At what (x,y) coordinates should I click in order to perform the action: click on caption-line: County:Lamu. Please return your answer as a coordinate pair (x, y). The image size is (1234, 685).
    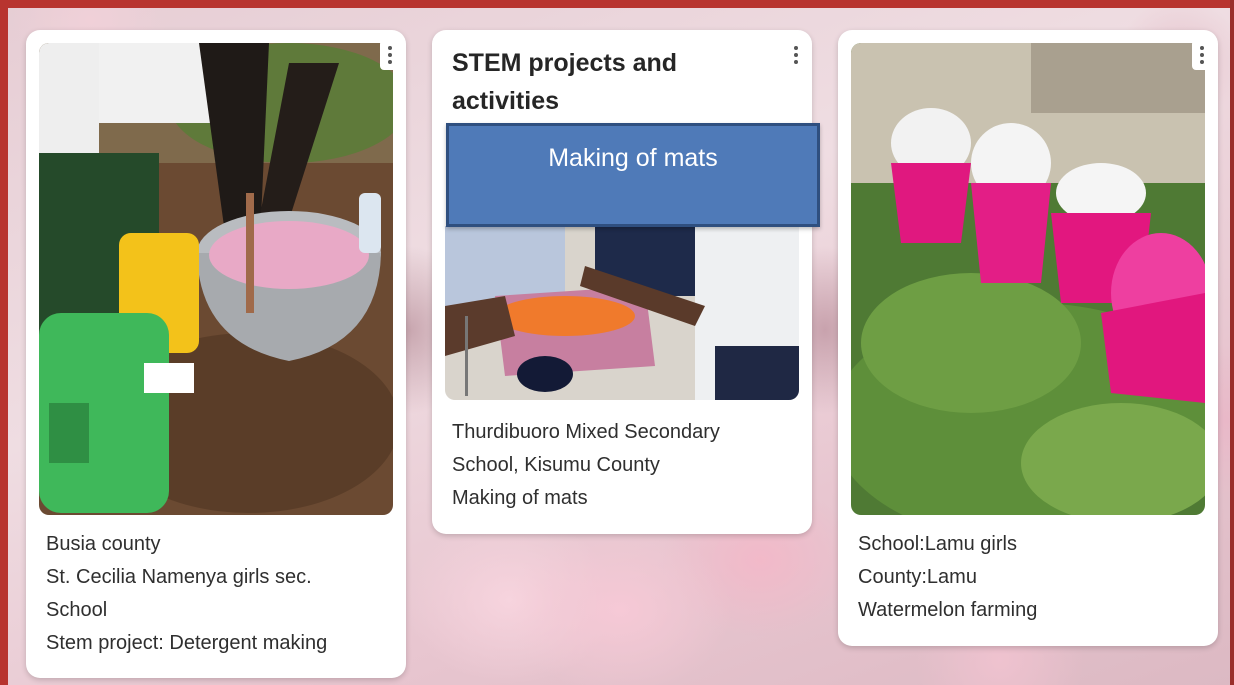
    Looking at the image, I should click on (917, 577).